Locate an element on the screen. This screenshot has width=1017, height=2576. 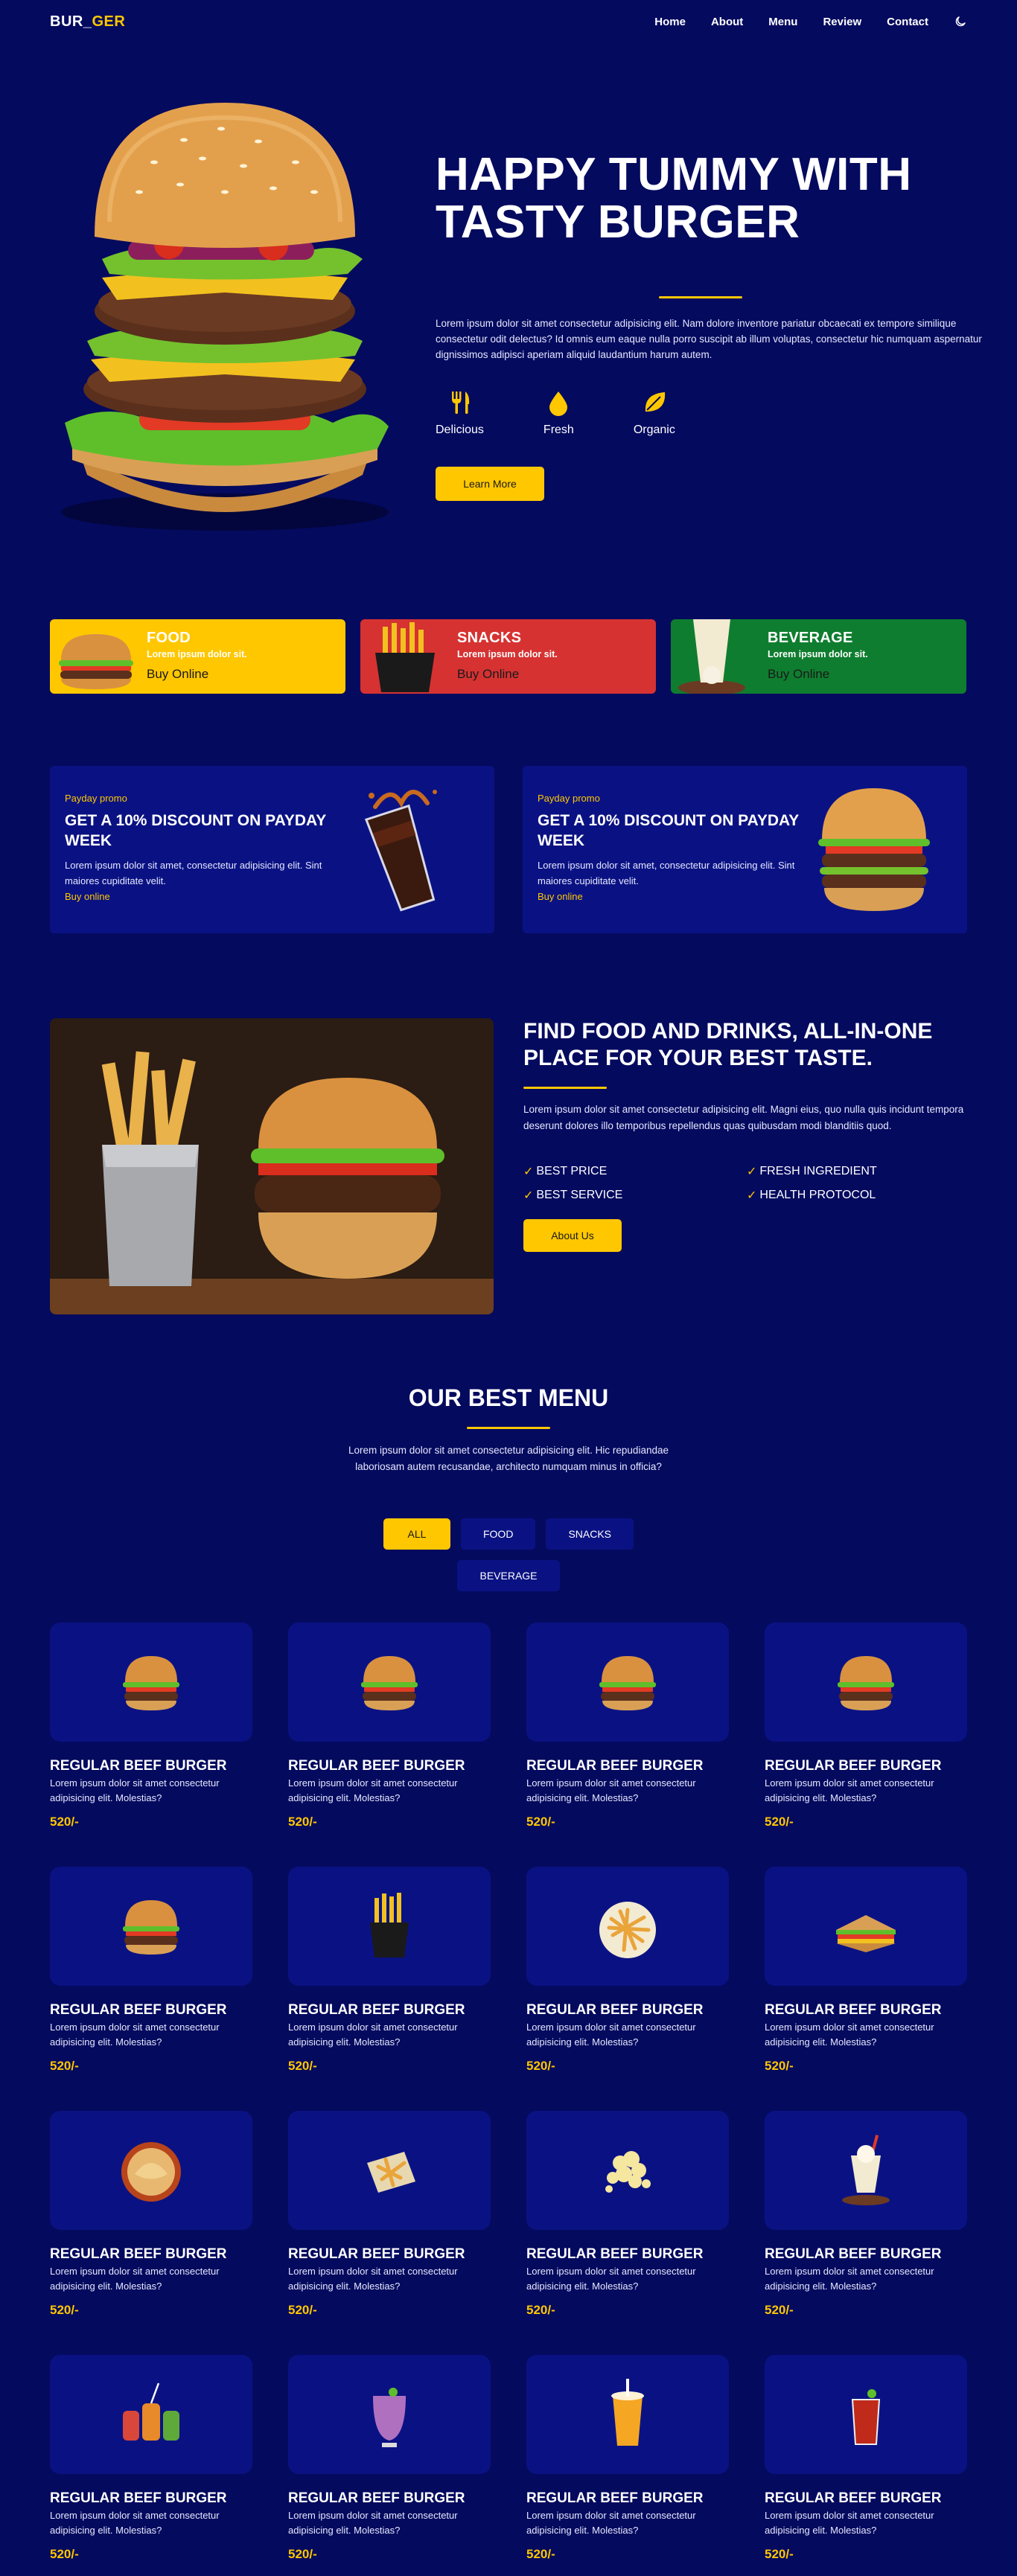
filter-beverage: BEVERAGE is located at coordinates (508, 1576).